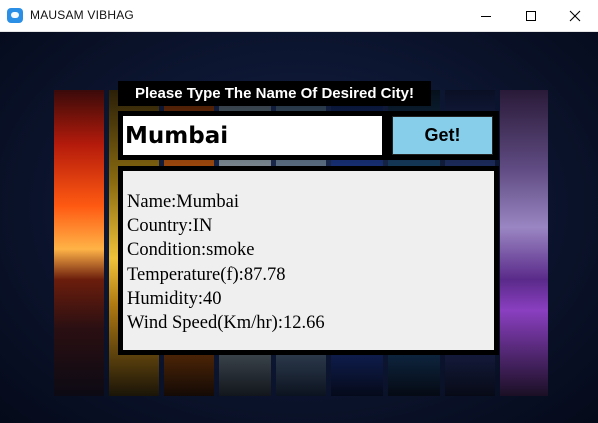 The height and width of the screenshot is (423, 598). What do you see at coordinates (226, 323) in the screenshot?
I see `result-wind-speed: Wind Speed(Km/hr):12.66` at bounding box center [226, 323].